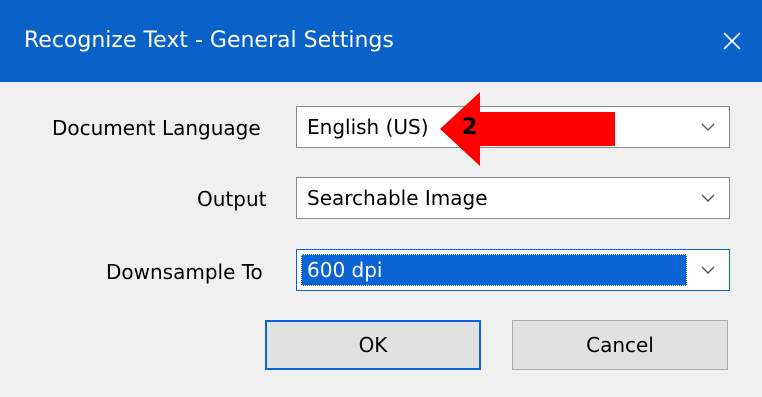 The height and width of the screenshot is (397, 762). What do you see at coordinates (184, 272) in the screenshot?
I see `downsample-label: Downsample To` at bounding box center [184, 272].